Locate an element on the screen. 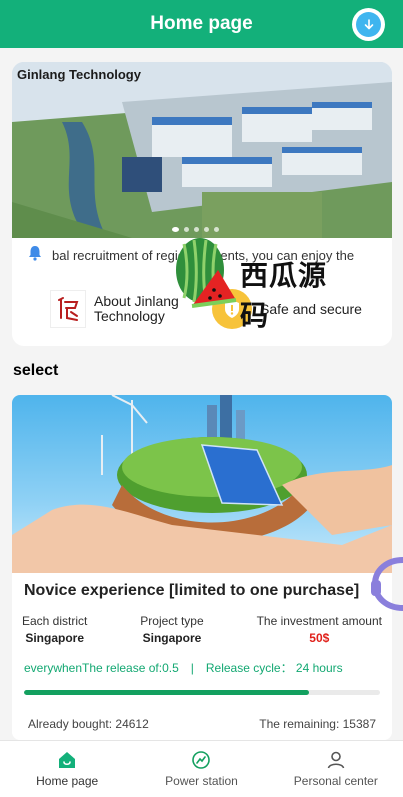 Image resolution: width=403 pixels, height=797 pixels. safe-secure-label: Safe and secure is located at coordinates (311, 308).